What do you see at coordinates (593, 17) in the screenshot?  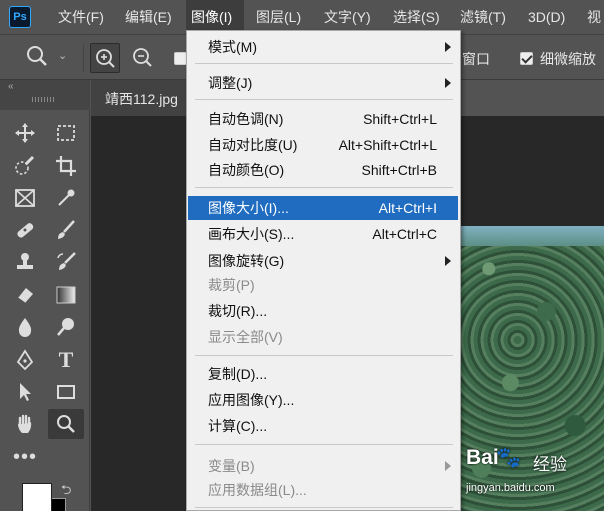 I see `menu-view: 视` at bounding box center [593, 17].